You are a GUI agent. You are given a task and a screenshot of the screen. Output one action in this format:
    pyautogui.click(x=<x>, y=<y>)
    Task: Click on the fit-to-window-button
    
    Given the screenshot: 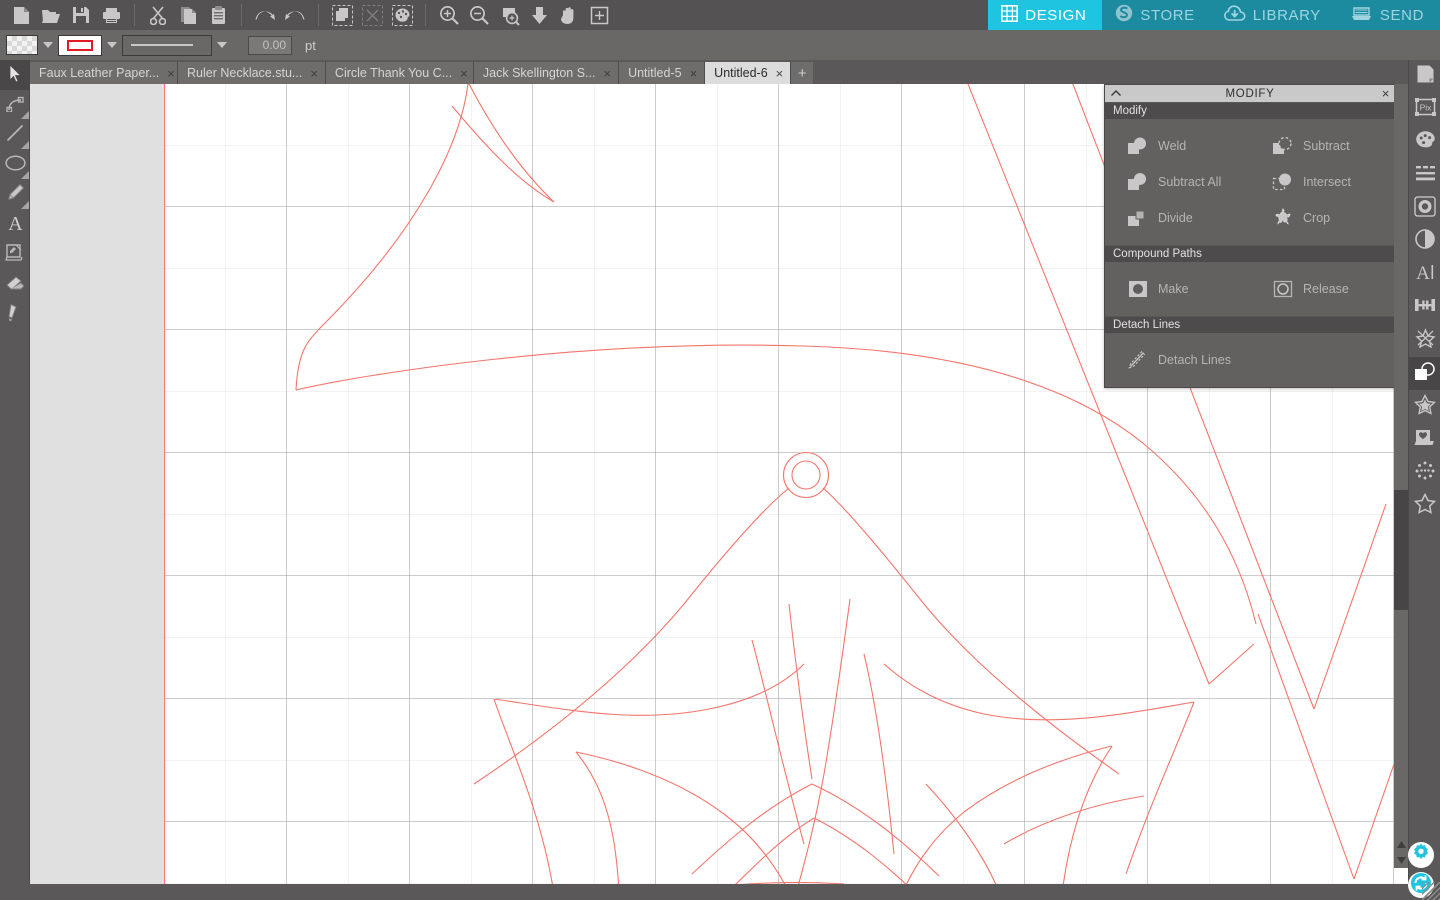 What is the action you would take?
    pyautogui.click(x=599, y=15)
    